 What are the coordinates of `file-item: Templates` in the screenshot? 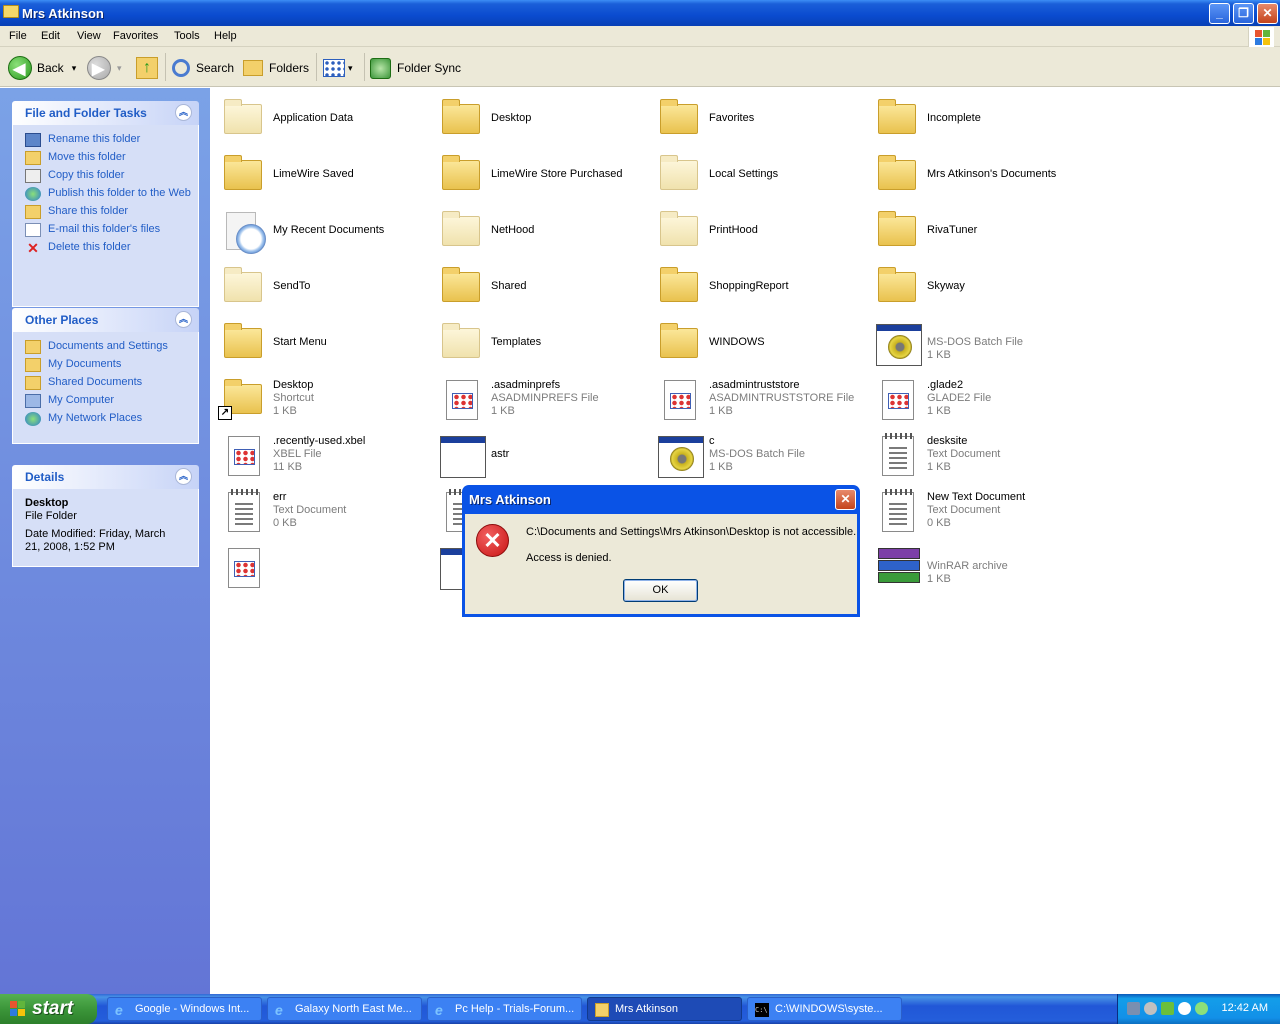 It's located at (541, 341).